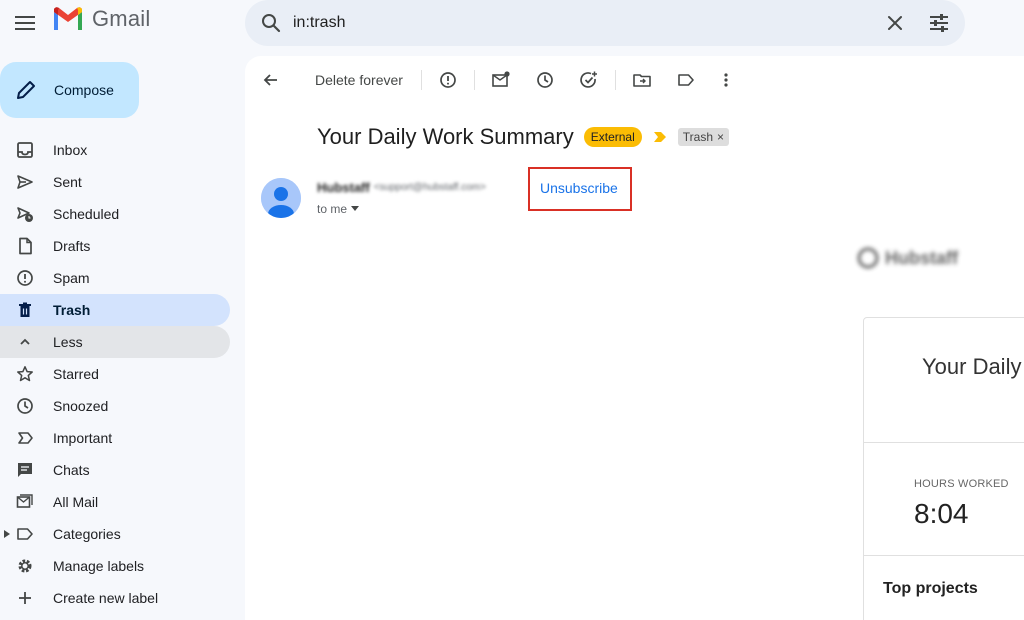 Image resolution: width=1024 pixels, height=620 pixels. I want to click on pencil-icon, so click(26, 90).